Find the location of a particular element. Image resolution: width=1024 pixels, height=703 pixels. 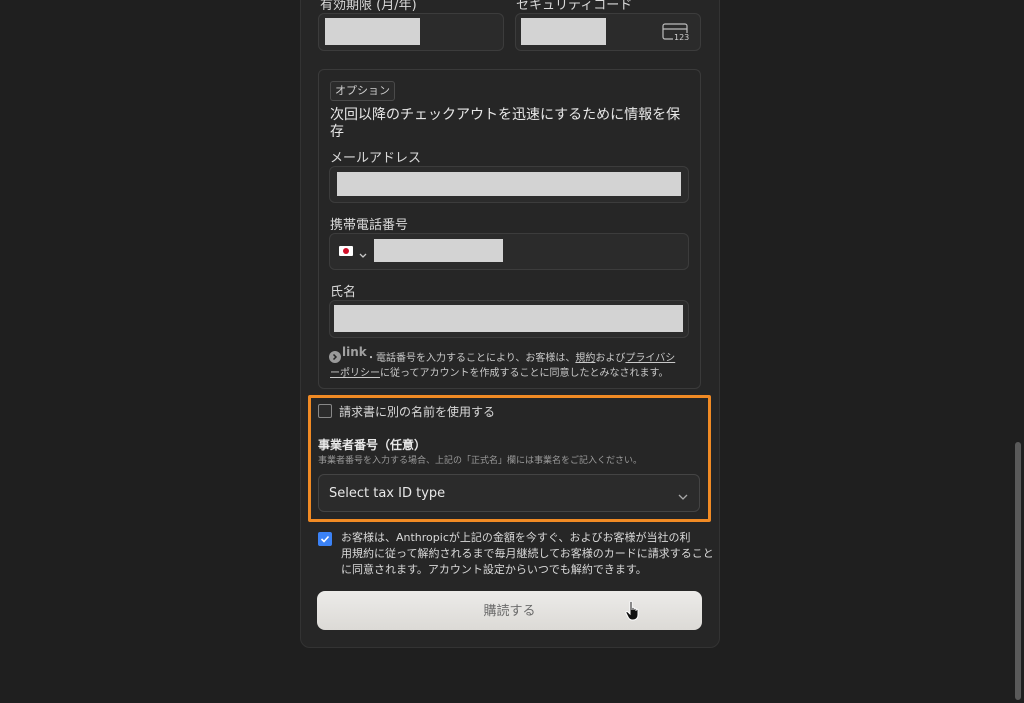

card-cvc-icon: 123 is located at coordinates (676, 33).